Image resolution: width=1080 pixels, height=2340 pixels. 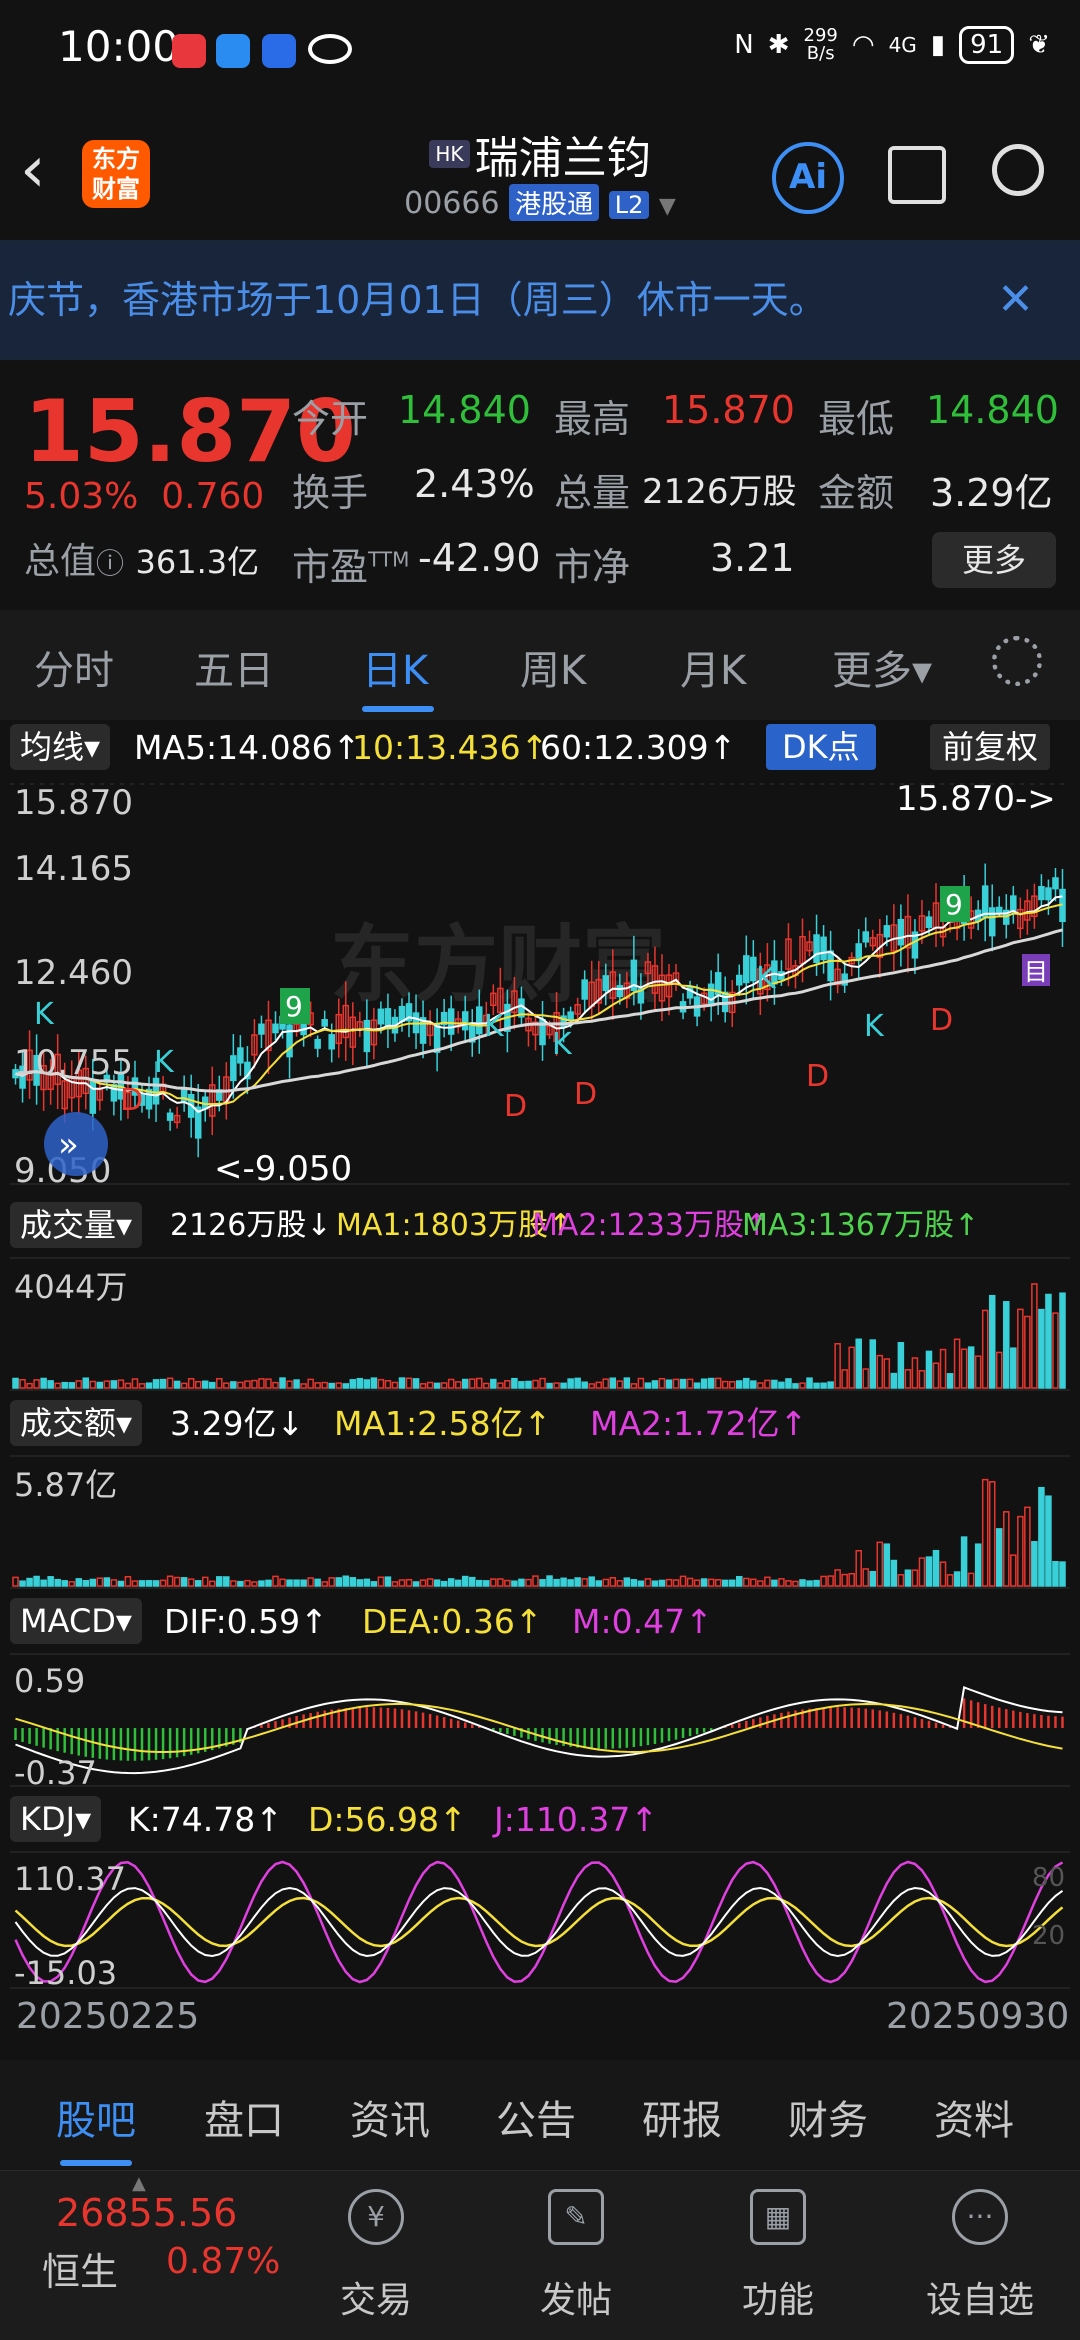 I want to click on low-value: 14.840, so click(x=992, y=410).